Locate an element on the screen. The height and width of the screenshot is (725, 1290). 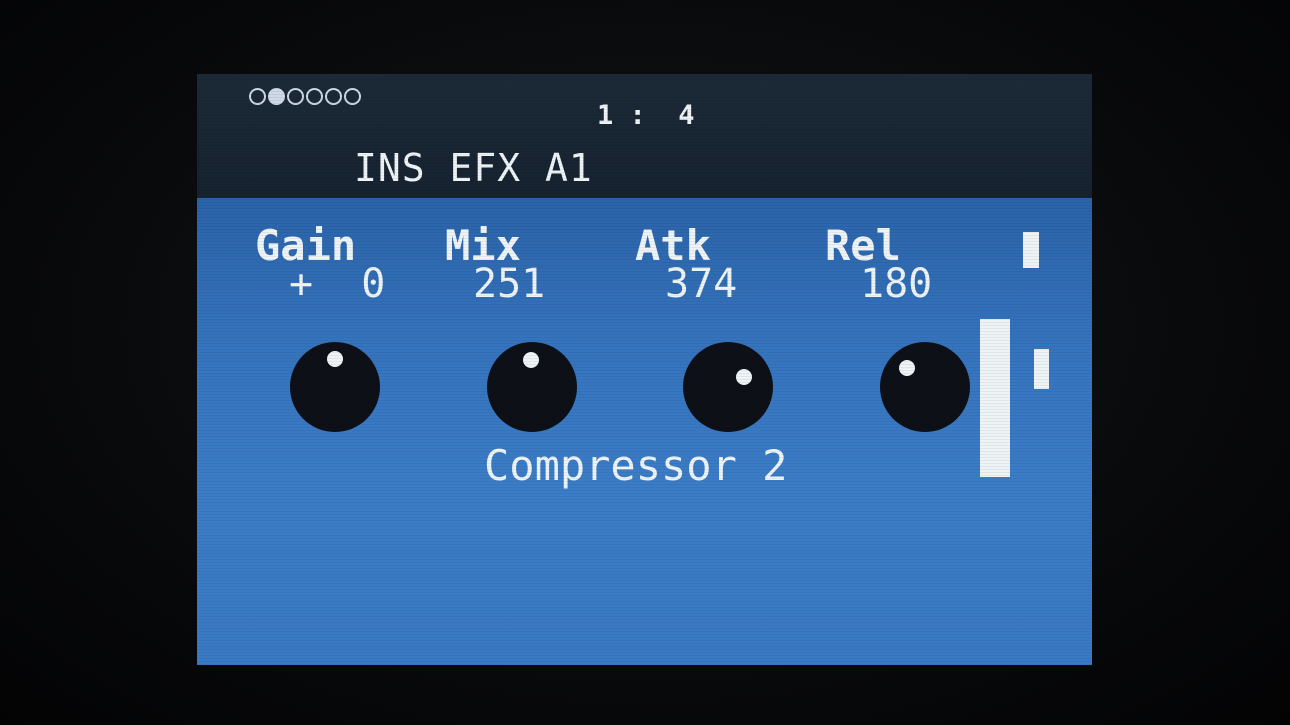
param-value-gain: + 0 is located at coordinates (337, 284).